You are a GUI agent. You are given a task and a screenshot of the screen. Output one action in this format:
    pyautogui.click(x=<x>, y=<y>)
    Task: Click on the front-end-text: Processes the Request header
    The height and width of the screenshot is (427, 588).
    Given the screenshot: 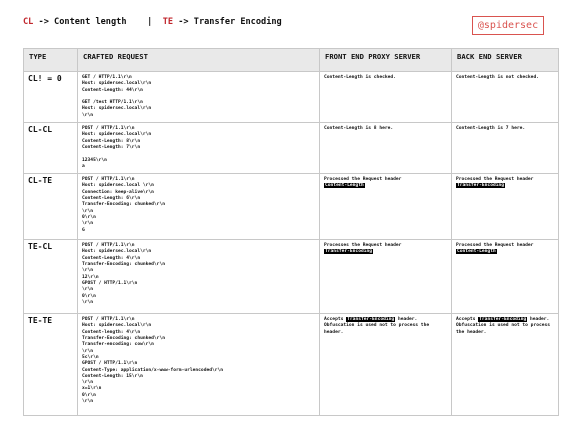 What is the action you would take?
    pyautogui.click(x=363, y=246)
    